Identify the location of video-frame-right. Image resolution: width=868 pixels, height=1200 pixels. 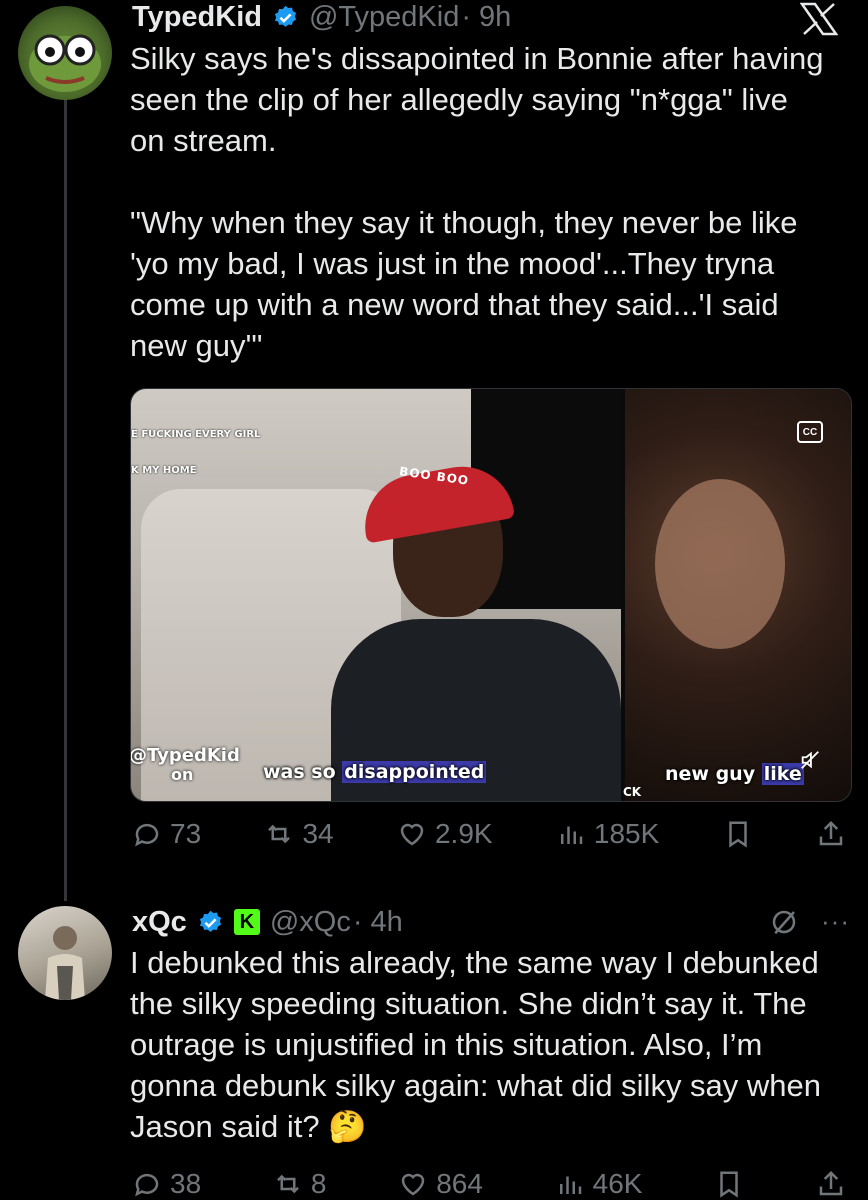
(738, 595).